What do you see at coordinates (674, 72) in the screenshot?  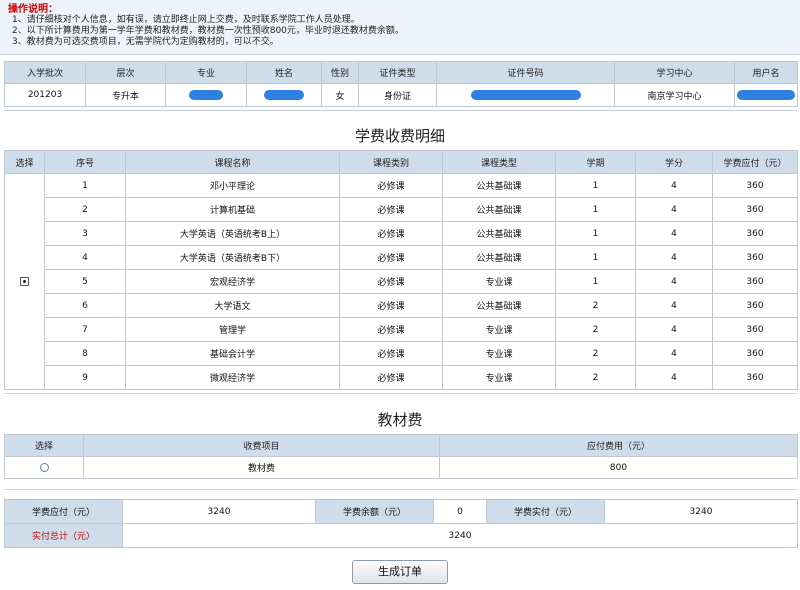 I see `header-center: 学习中心` at bounding box center [674, 72].